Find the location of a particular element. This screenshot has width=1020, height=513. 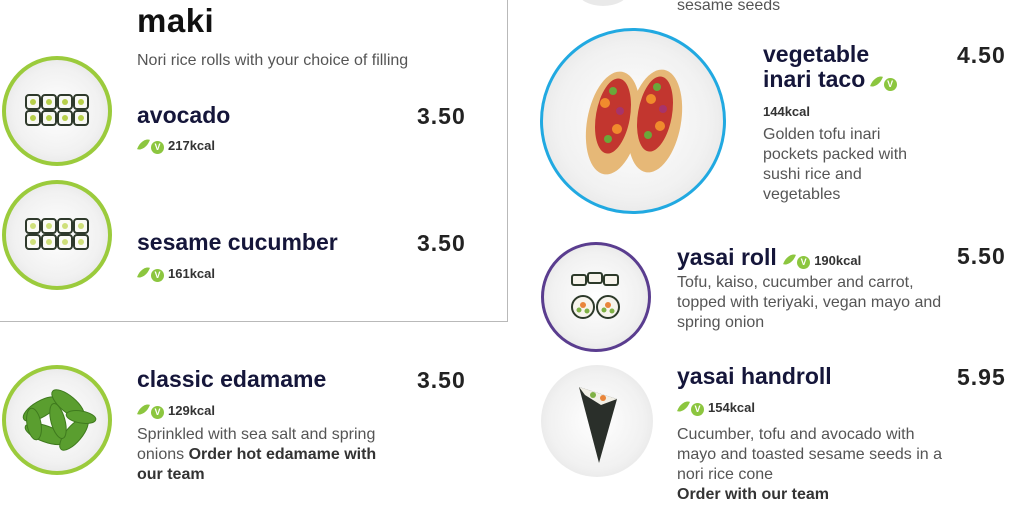

item-badges-yasai-handroll: V 154kcal is located at coordinates (716, 407).